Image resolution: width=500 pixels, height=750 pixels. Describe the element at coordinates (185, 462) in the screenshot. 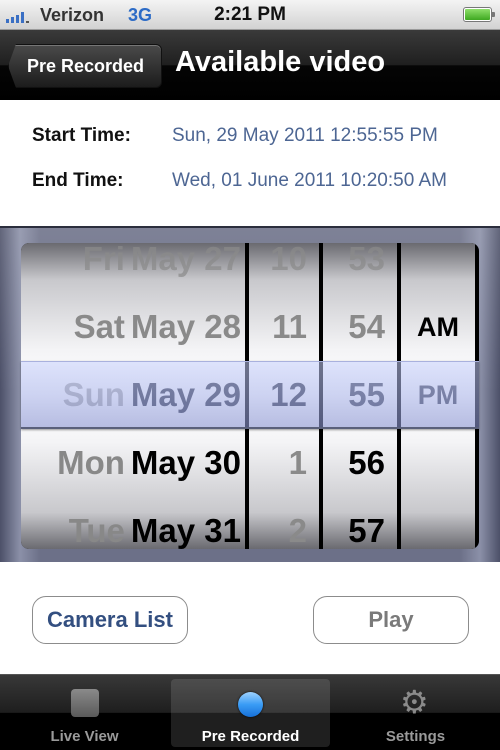

I see `month-day: May 30` at that location.